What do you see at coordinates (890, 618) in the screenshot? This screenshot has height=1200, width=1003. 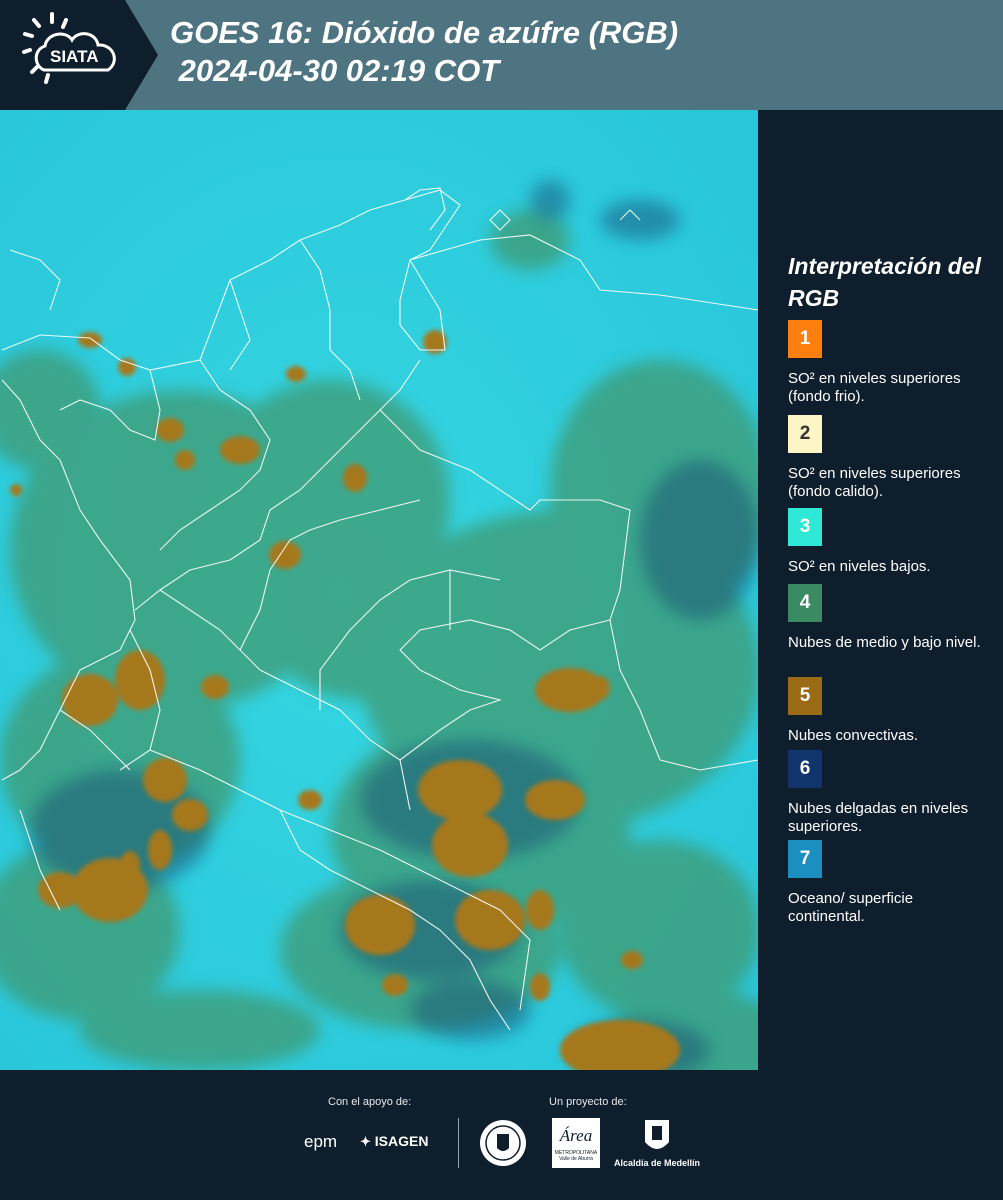 I see `legend-item-4: 4 Nubes de medio y bajo nivel.` at bounding box center [890, 618].